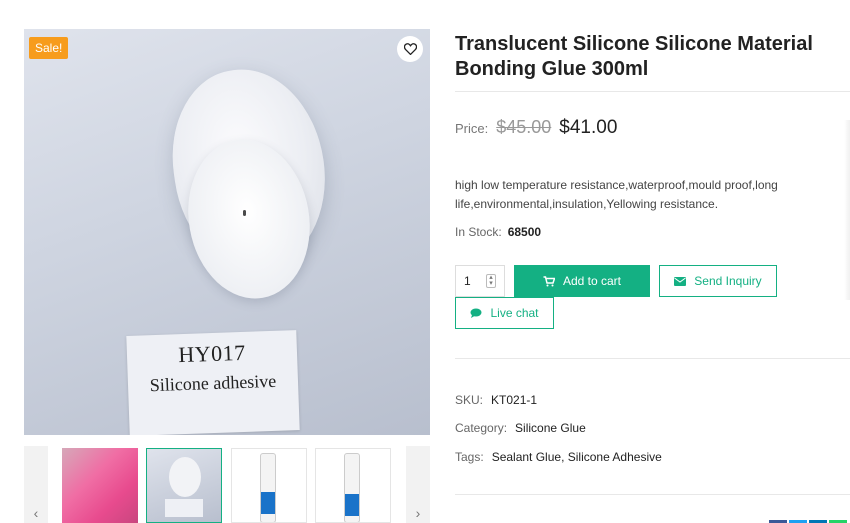  What do you see at coordinates (469, 457) in the screenshot?
I see `tags-label: Tags:` at bounding box center [469, 457].